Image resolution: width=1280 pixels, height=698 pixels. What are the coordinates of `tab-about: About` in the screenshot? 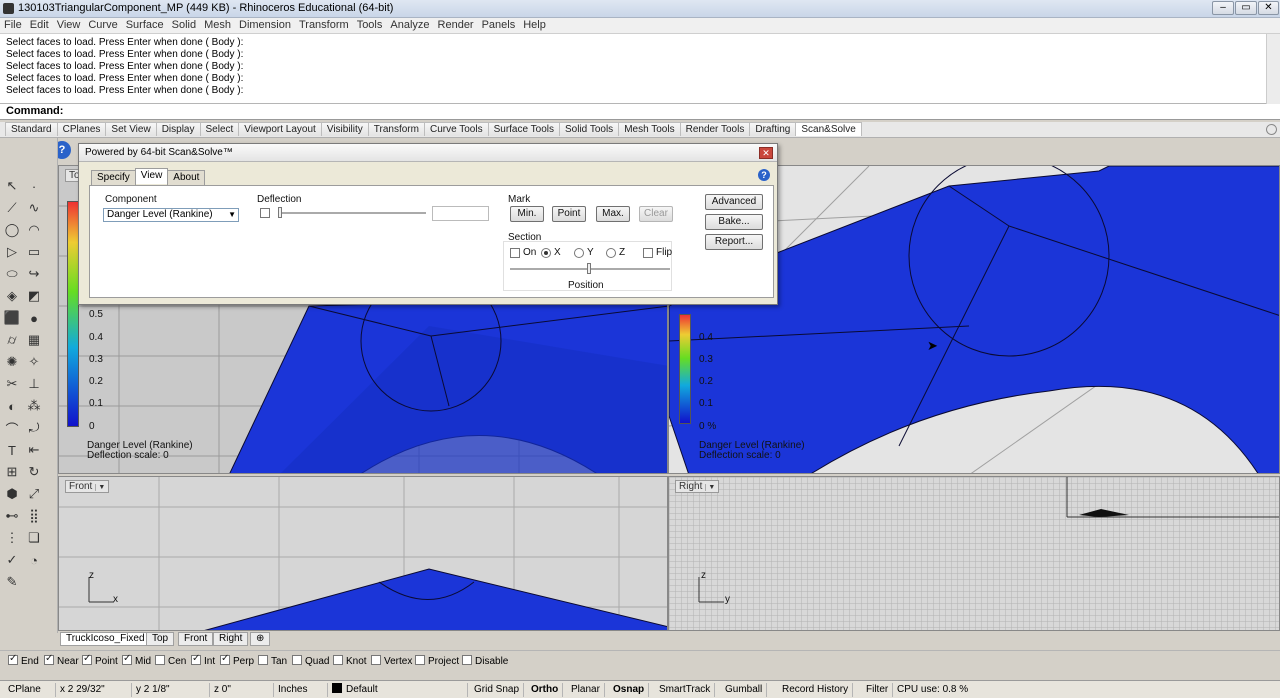 It's located at (186, 178).